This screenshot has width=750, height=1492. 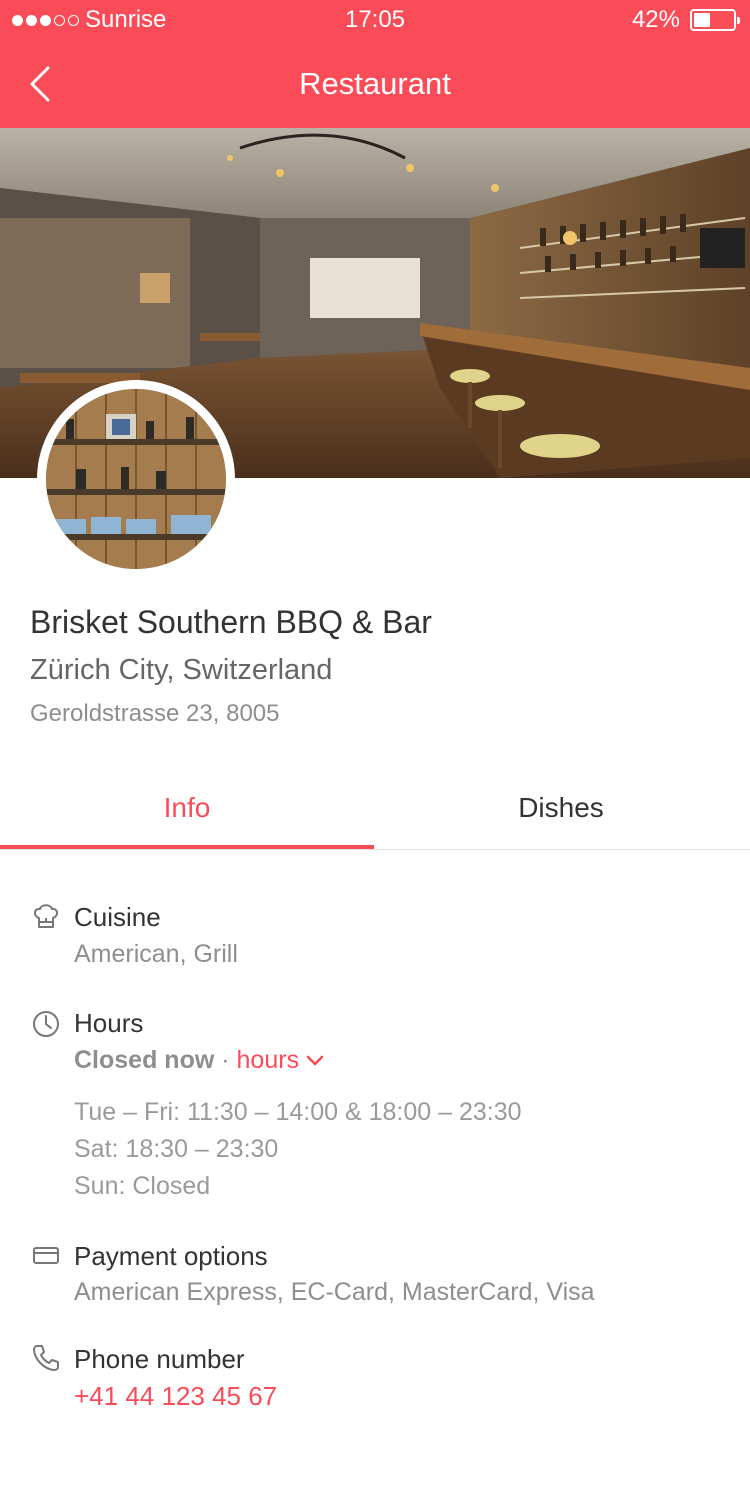 What do you see at coordinates (142, 1186) in the screenshot?
I see `hours-line: Sun: Closed` at bounding box center [142, 1186].